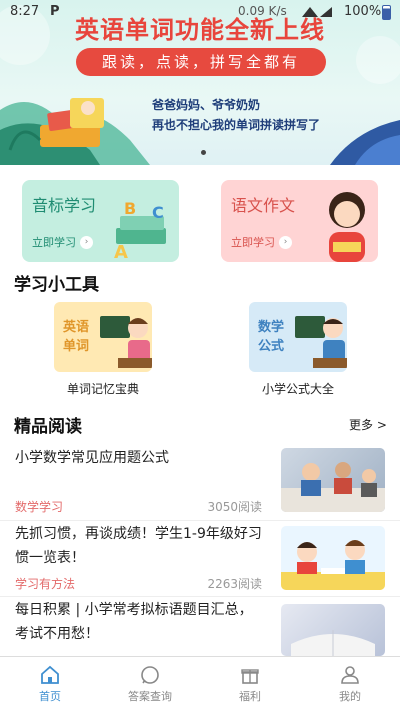 This screenshot has height=712, width=400. What do you see at coordinates (250, 696) in the screenshot?
I see `tab-welfare-label: 福利` at bounding box center [250, 696].